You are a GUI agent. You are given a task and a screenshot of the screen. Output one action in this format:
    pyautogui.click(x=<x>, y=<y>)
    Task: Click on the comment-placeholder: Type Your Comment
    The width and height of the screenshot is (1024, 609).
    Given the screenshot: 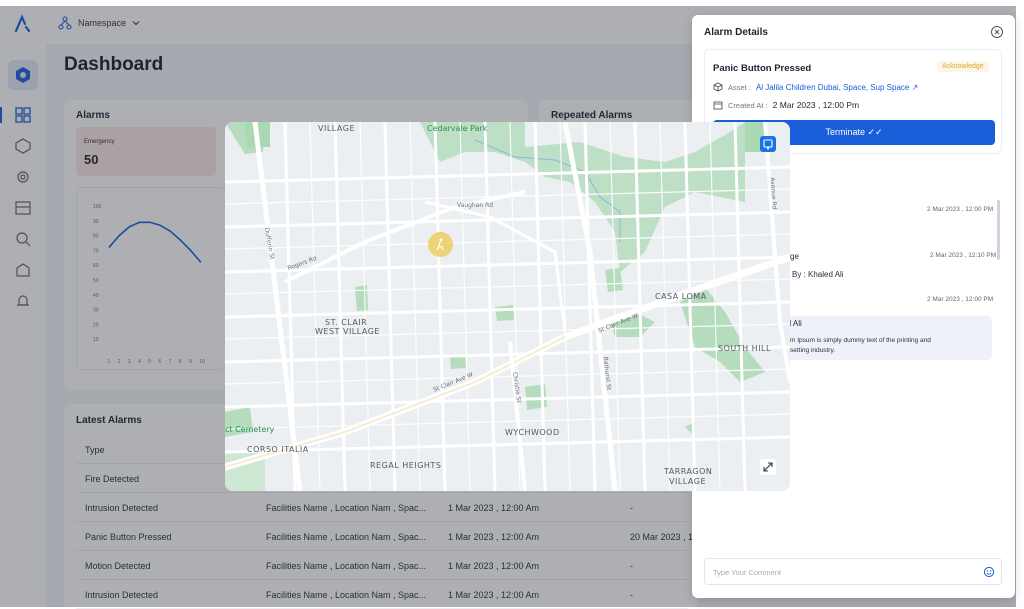 What is the action you would take?
    pyautogui.click(x=747, y=572)
    